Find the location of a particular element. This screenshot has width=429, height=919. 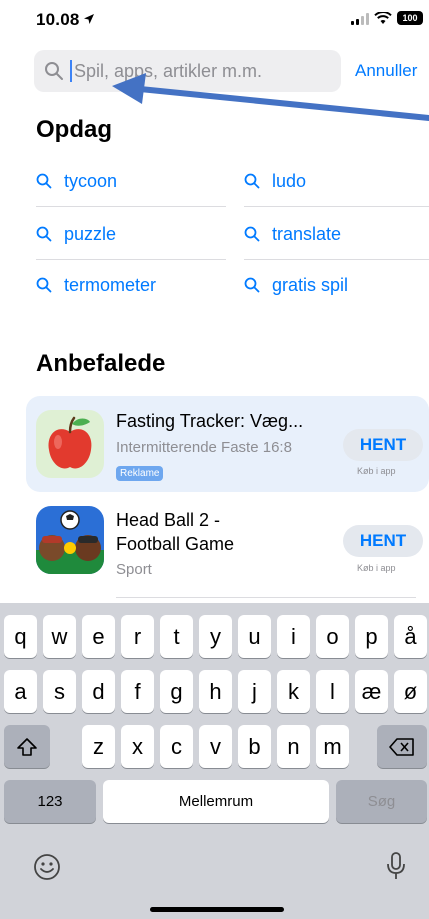

discover-item-label: tycoon is located at coordinates (91, 180).